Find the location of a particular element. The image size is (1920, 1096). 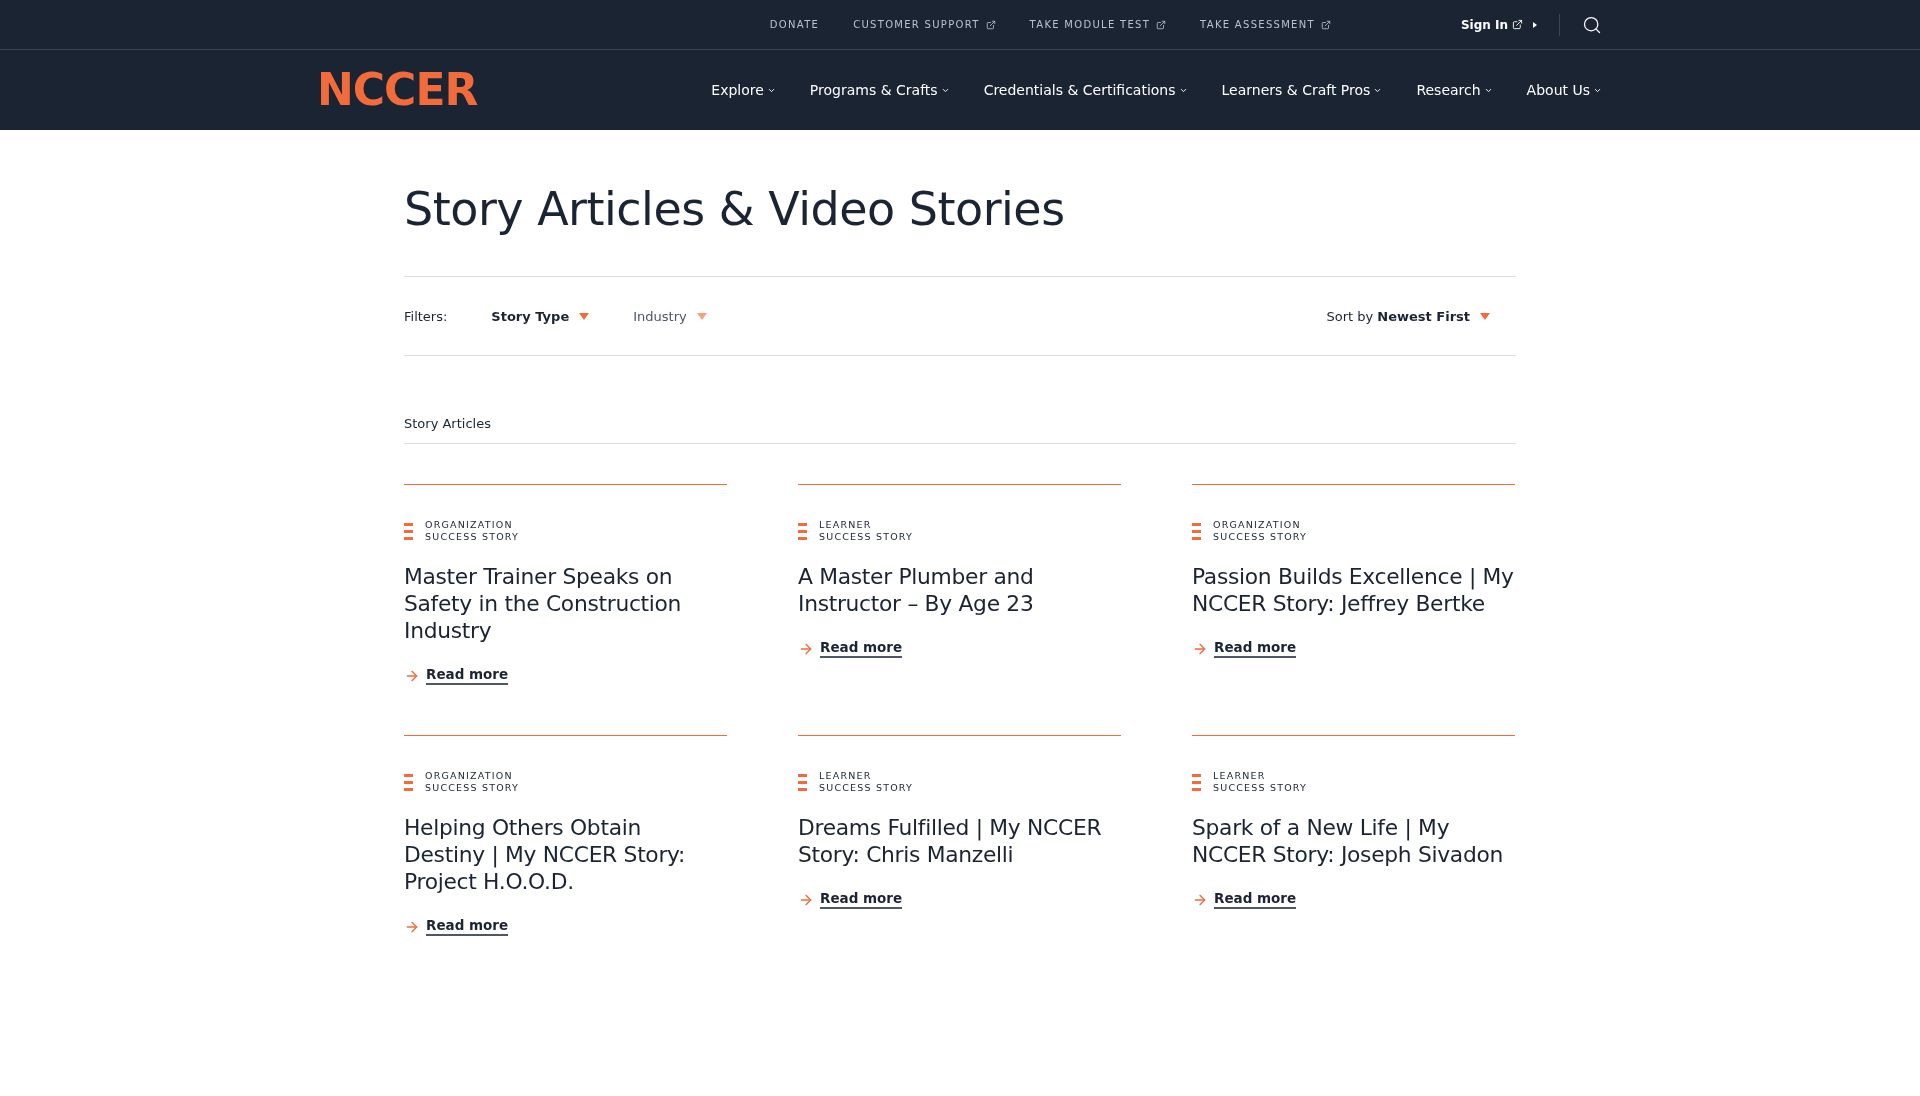

utility-link: TAKE ASSESSMENT is located at coordinates (1265, 24).